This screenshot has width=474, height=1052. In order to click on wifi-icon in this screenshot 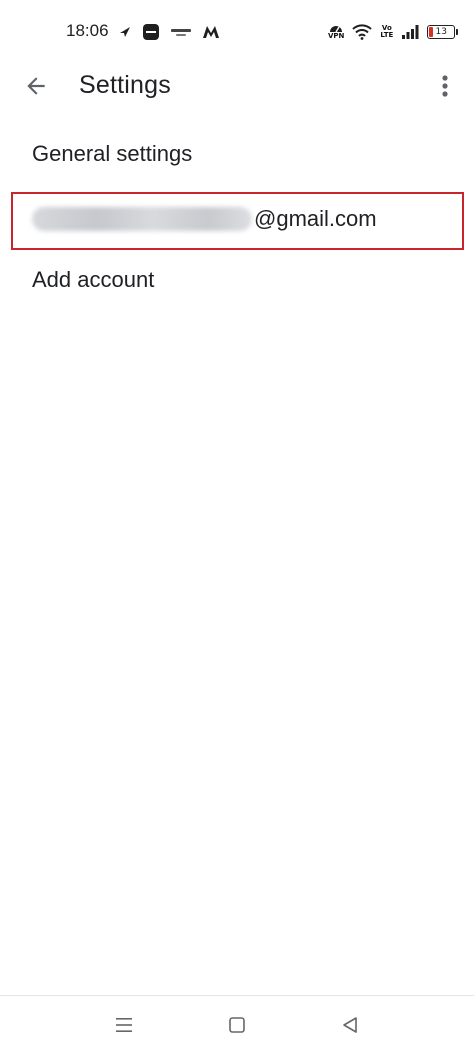, I will do `click(362, 32)`.